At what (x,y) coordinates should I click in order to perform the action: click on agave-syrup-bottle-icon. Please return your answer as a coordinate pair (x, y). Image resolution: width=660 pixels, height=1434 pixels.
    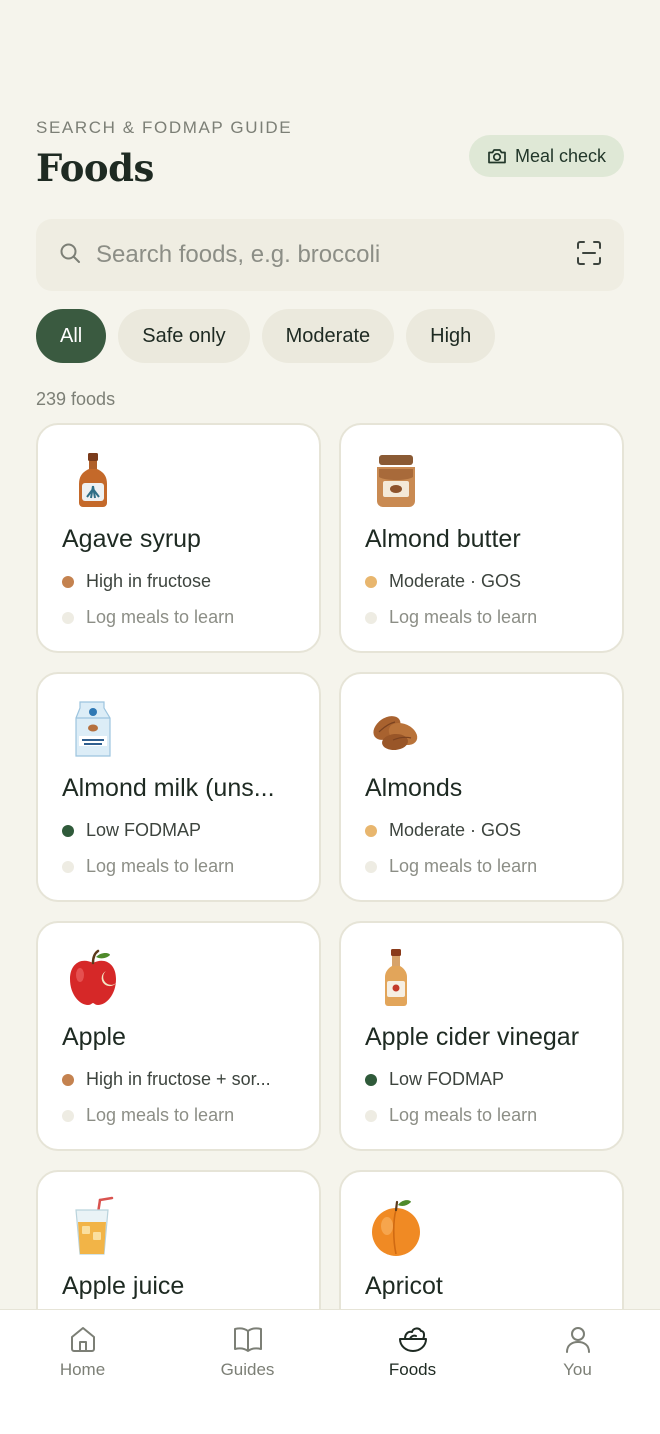
    Looking at the image, I should click on (93, 480).